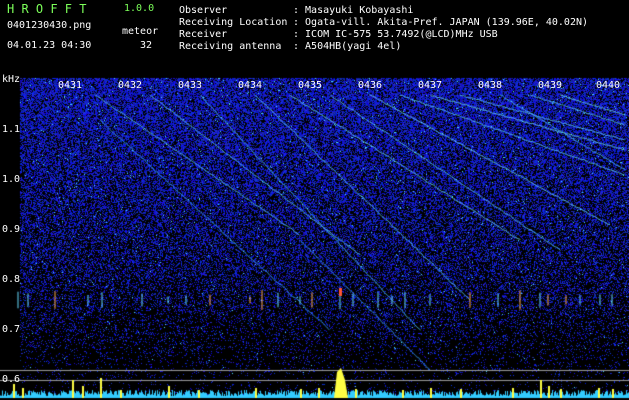 The image size is (629, 400). Describe the element at coordinates (11, 379) in the screenshot. I see `y-tick-label: 0.6` at that location.